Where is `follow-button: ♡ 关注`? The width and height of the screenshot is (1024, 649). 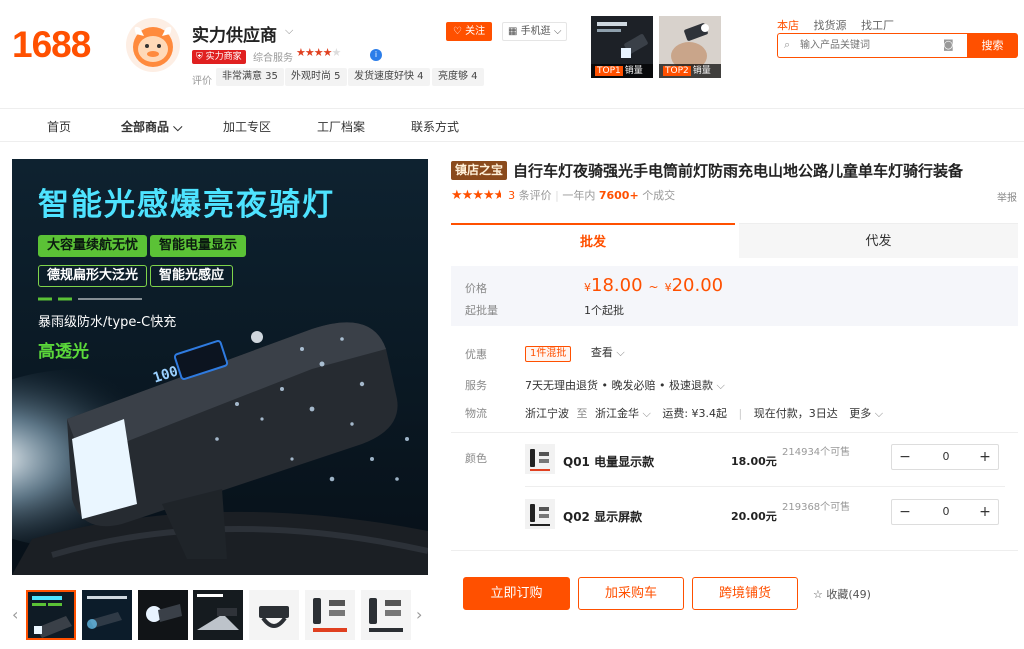 follow-button: ♡ 关注 is located at coordinates (469, 31).